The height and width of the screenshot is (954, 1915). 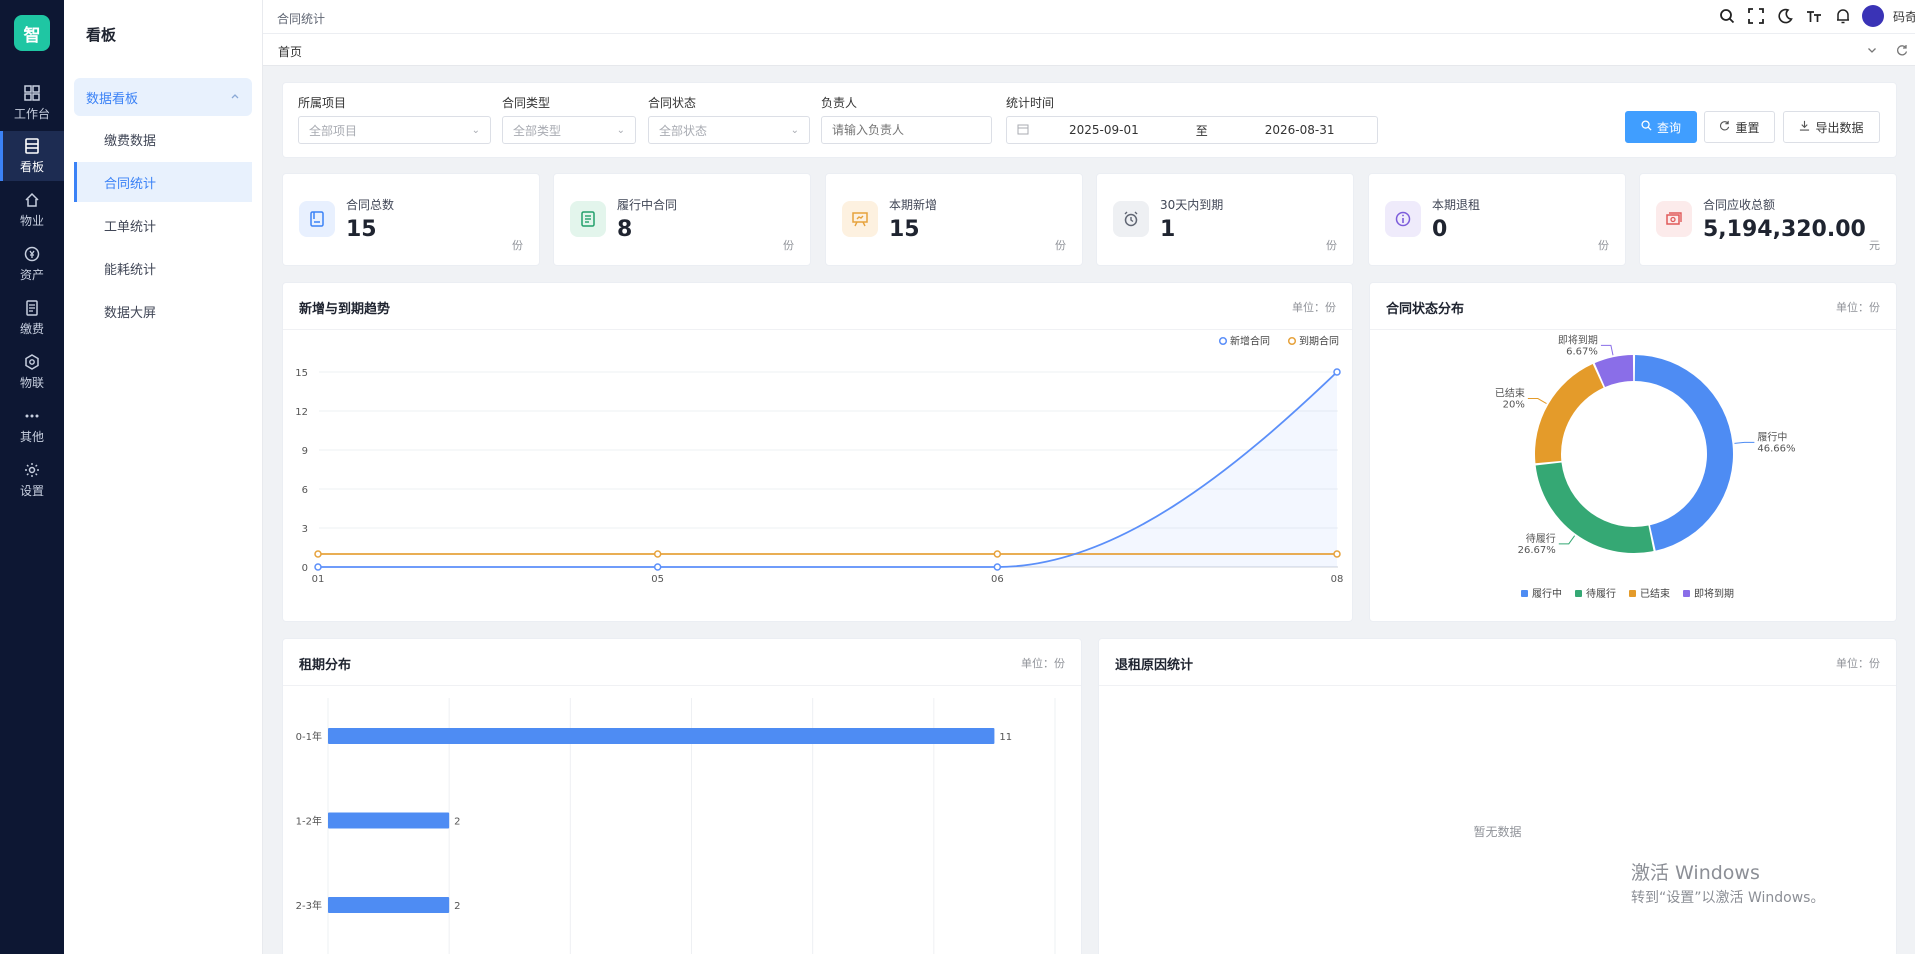 What do you see at coordinates (163, 311) in the screenshot?
I see `menu-item-big-screen: 数据大屏` at bounding box center [163, 311].